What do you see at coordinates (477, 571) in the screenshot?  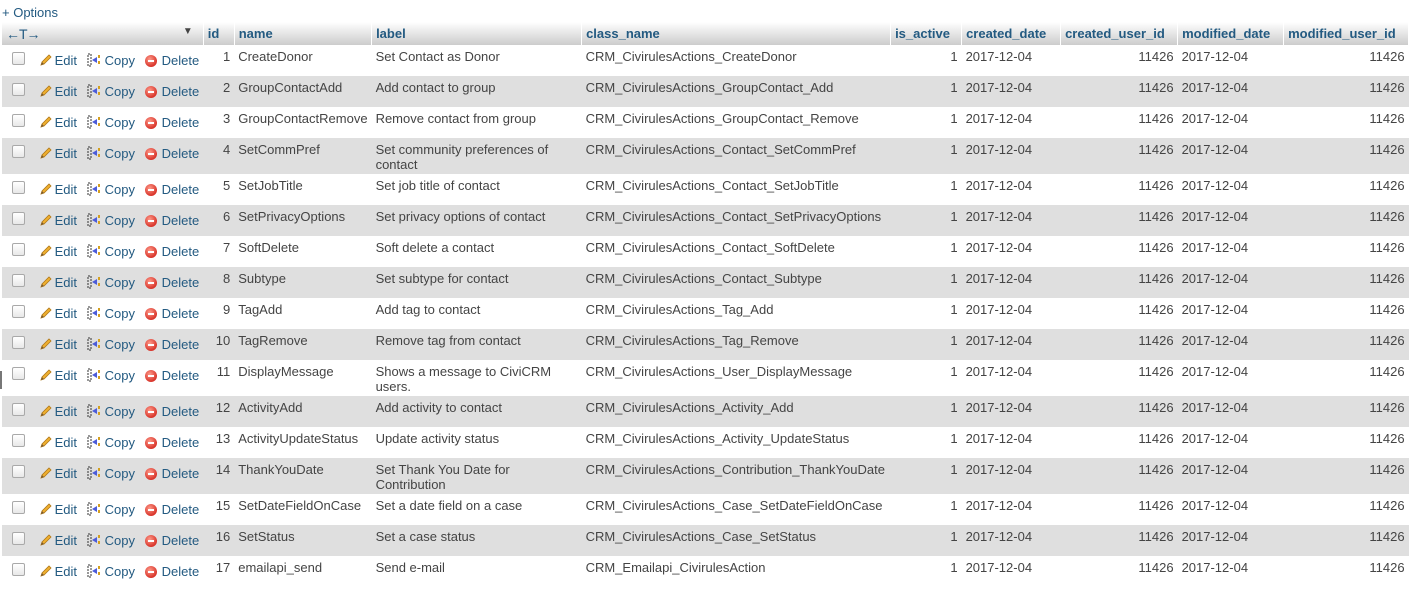 I see `cell-label: Send e-mail` at bounding box center [477, 571].